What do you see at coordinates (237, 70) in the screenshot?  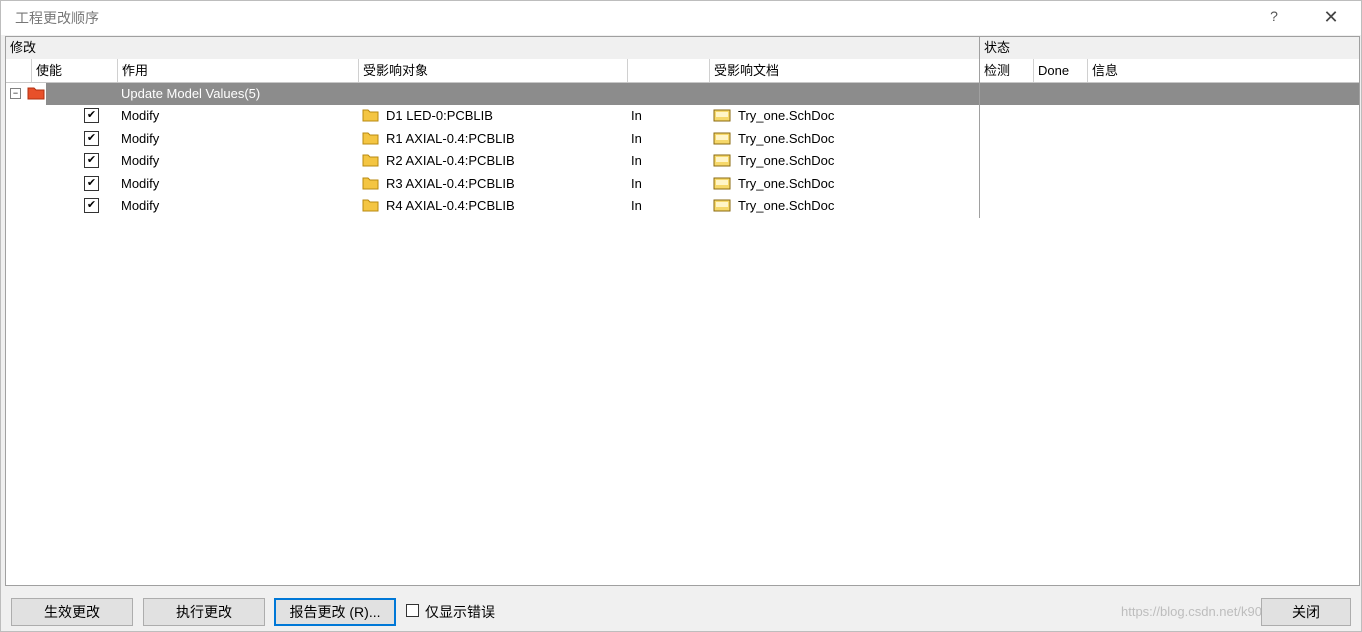 I see `column-header-action: 作用` at bounding box center [237, 70].